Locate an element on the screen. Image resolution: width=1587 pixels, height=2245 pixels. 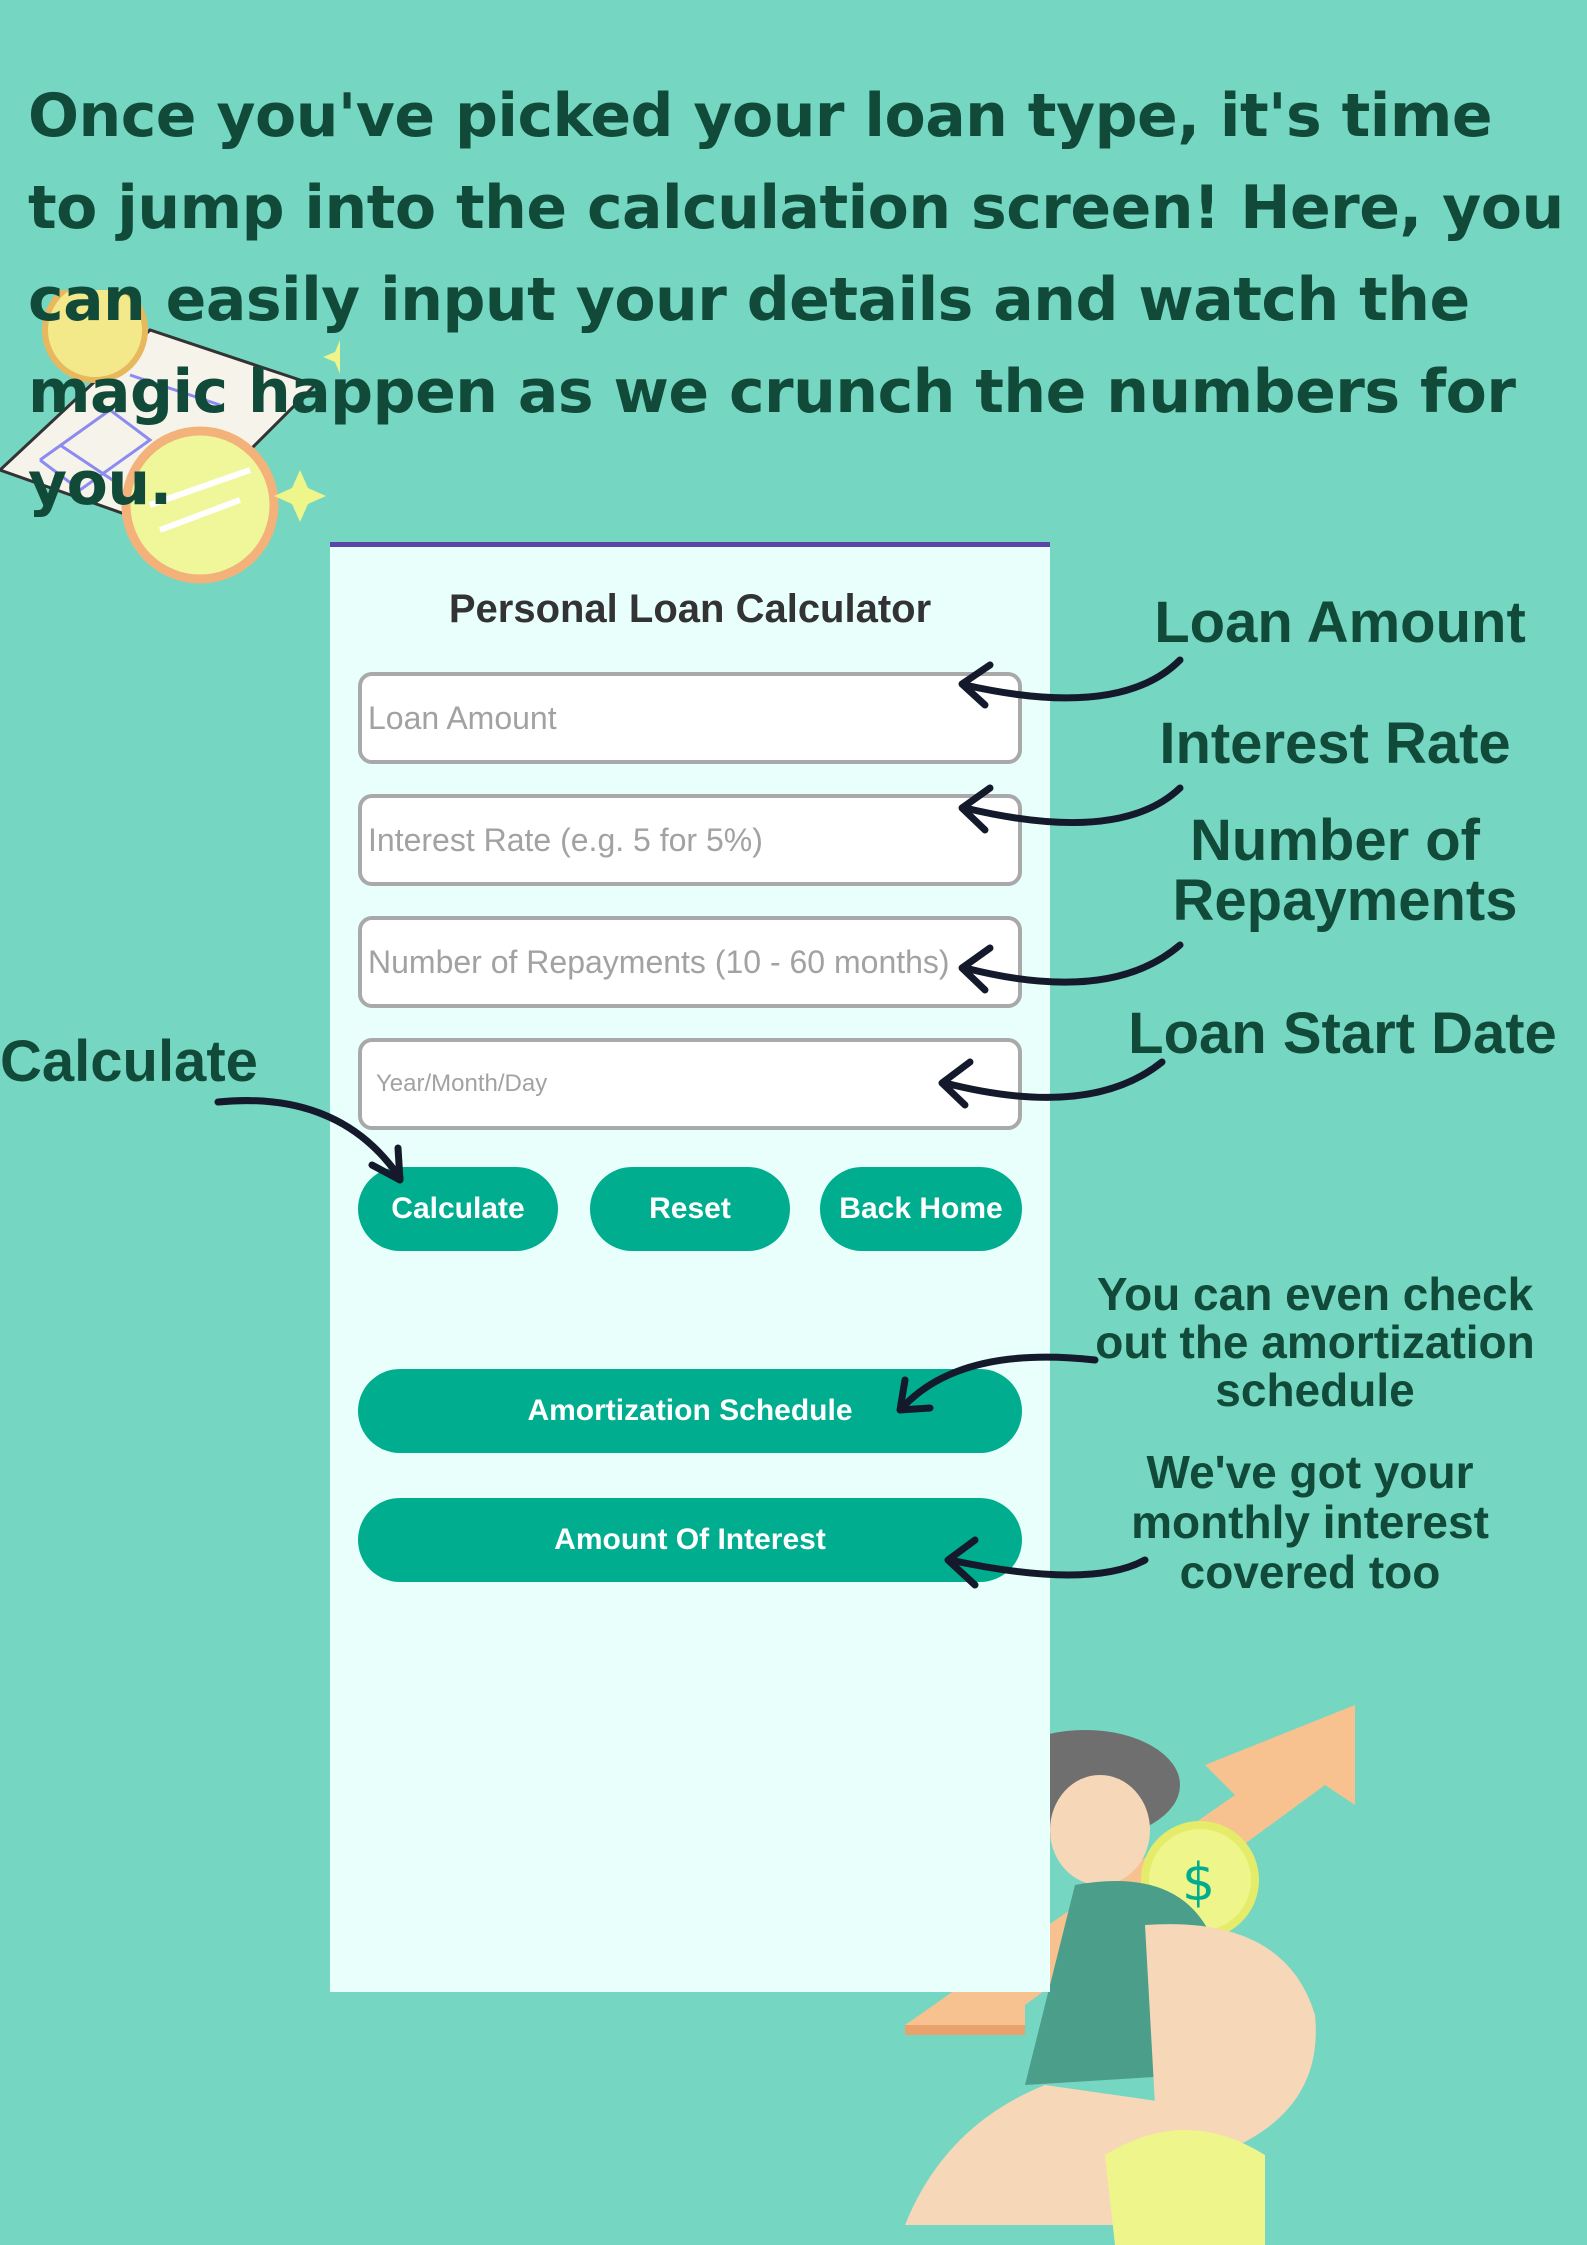
interest-annotation-line2: monthly interest is located at coordinates (1310, 1522).